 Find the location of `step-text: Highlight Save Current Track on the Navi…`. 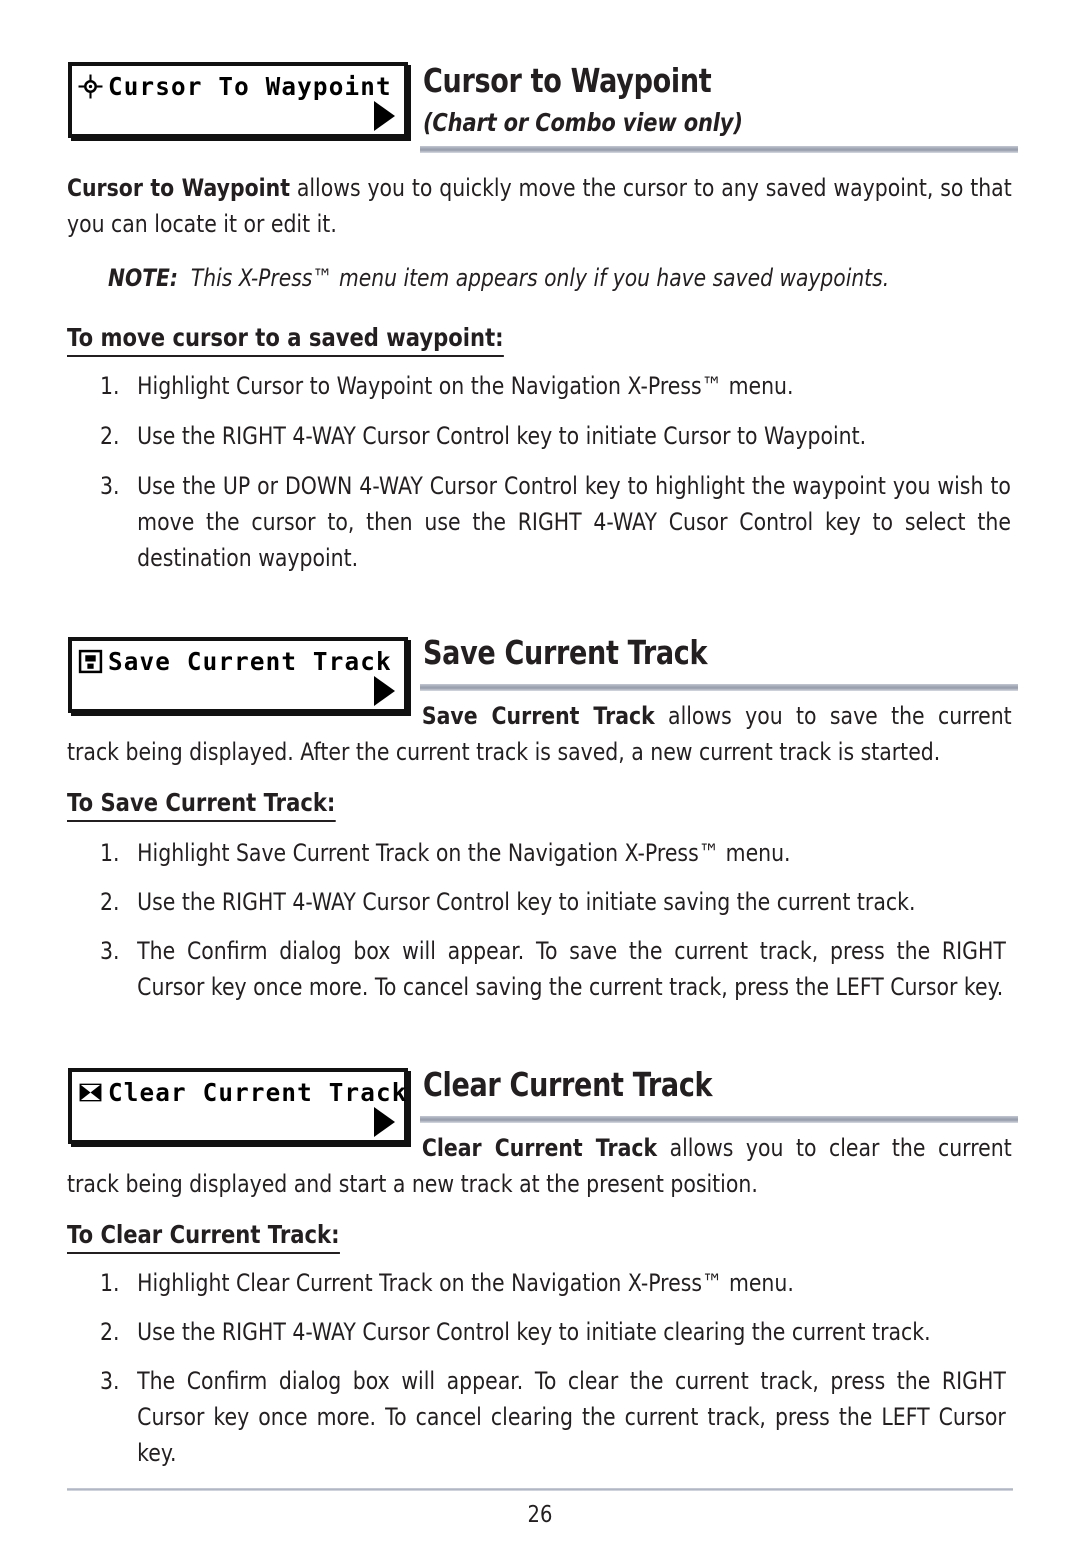

step-text: Highlight Save Current Track on the Navi… is located at coordinates (464, 853).